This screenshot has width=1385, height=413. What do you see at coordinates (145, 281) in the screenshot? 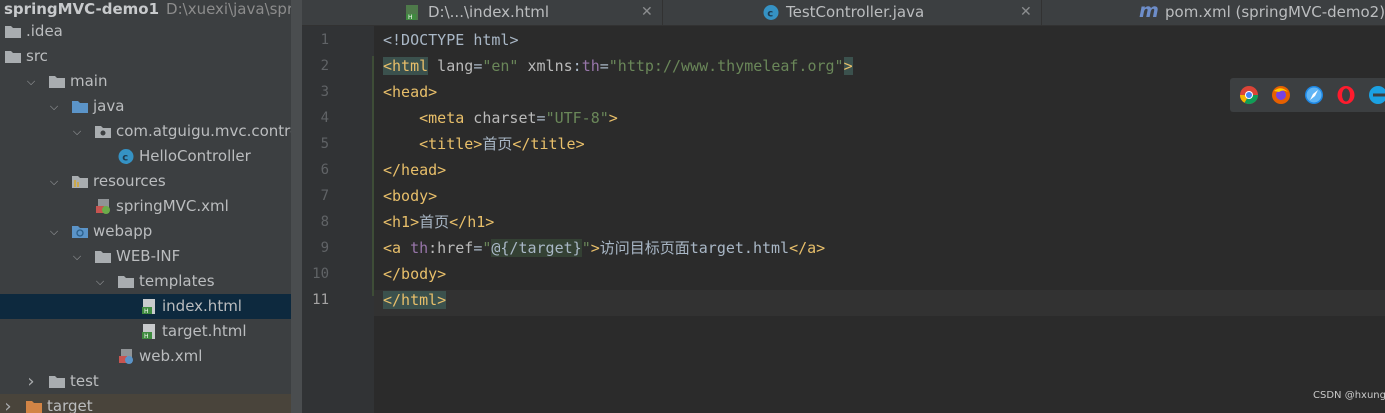
I see `tree-item: ⌵ templates` at bounding box center [145, 281].